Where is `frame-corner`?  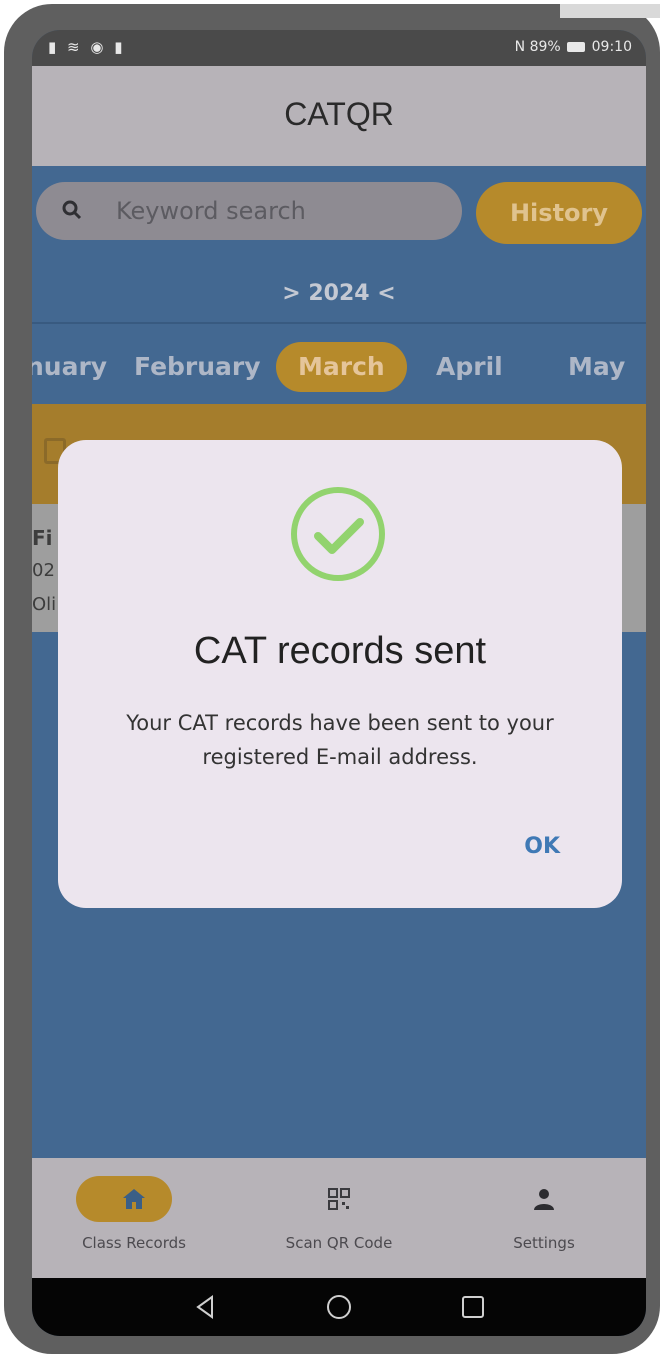
frame-corner is located at coordinates (610, 11).